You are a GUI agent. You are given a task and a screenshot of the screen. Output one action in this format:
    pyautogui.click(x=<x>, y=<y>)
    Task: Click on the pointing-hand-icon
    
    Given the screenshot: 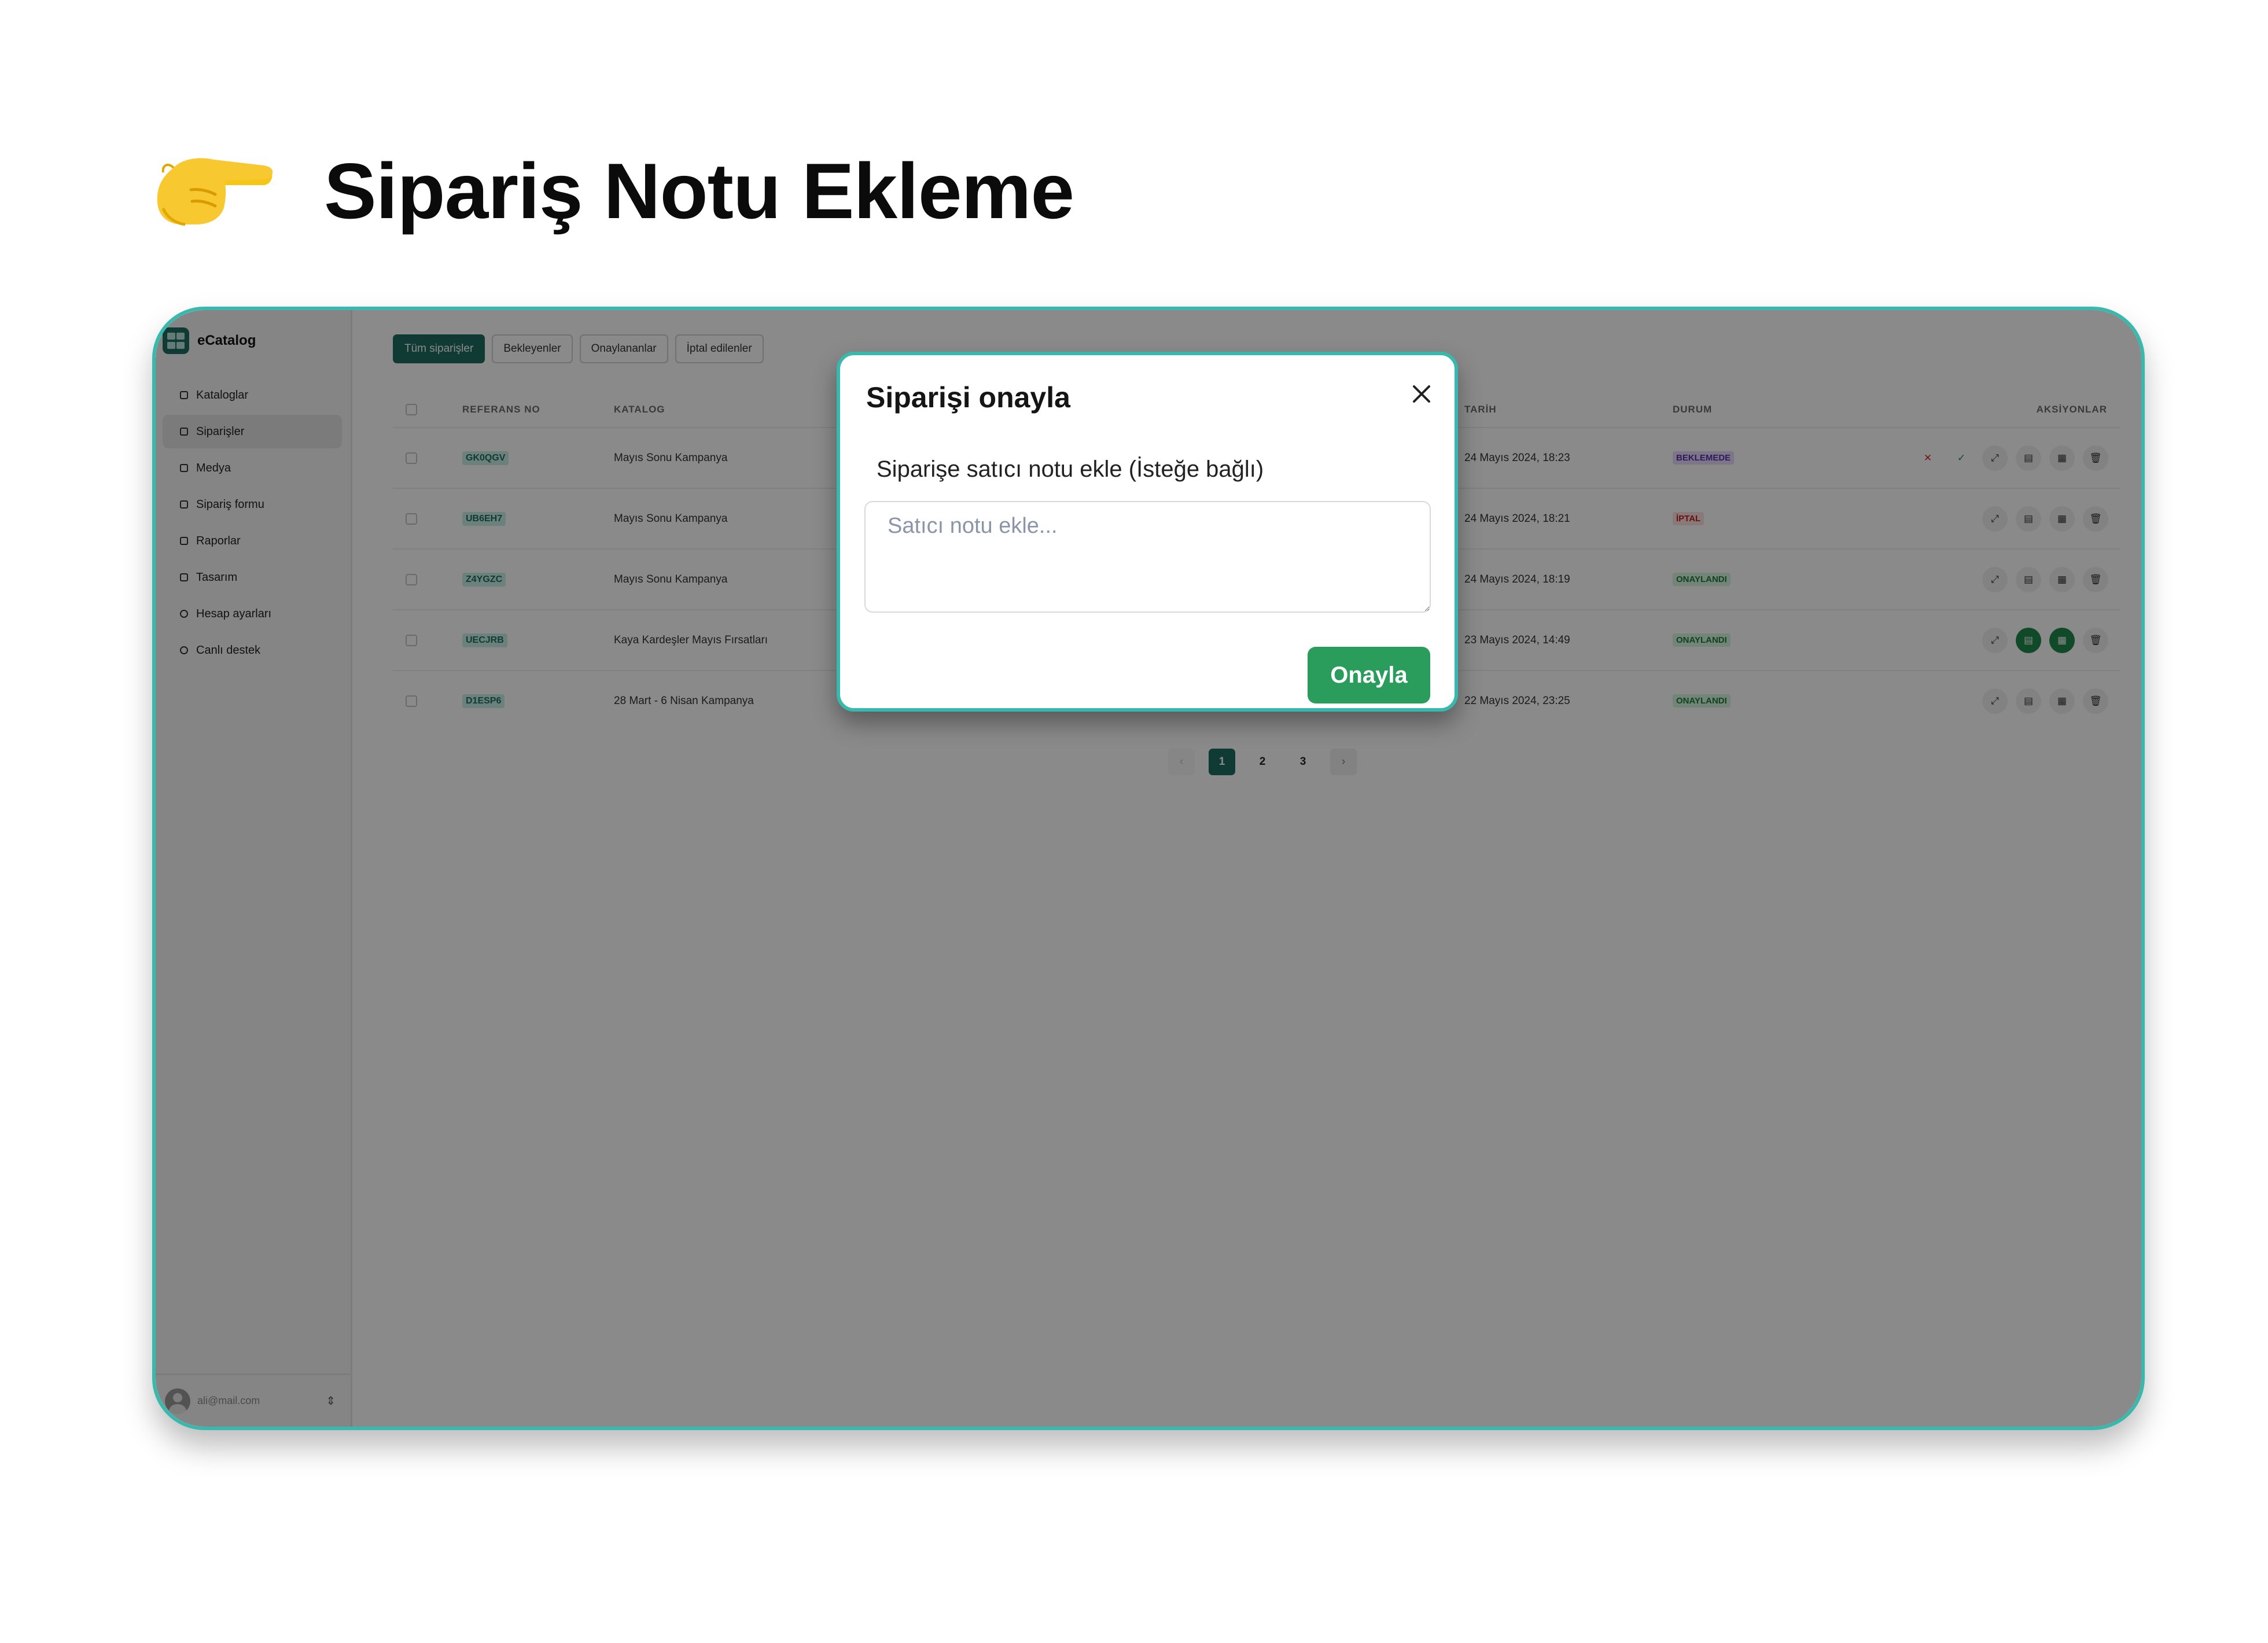 What is the action you would take?
    pyautogui.click(x=215, y=192)
    